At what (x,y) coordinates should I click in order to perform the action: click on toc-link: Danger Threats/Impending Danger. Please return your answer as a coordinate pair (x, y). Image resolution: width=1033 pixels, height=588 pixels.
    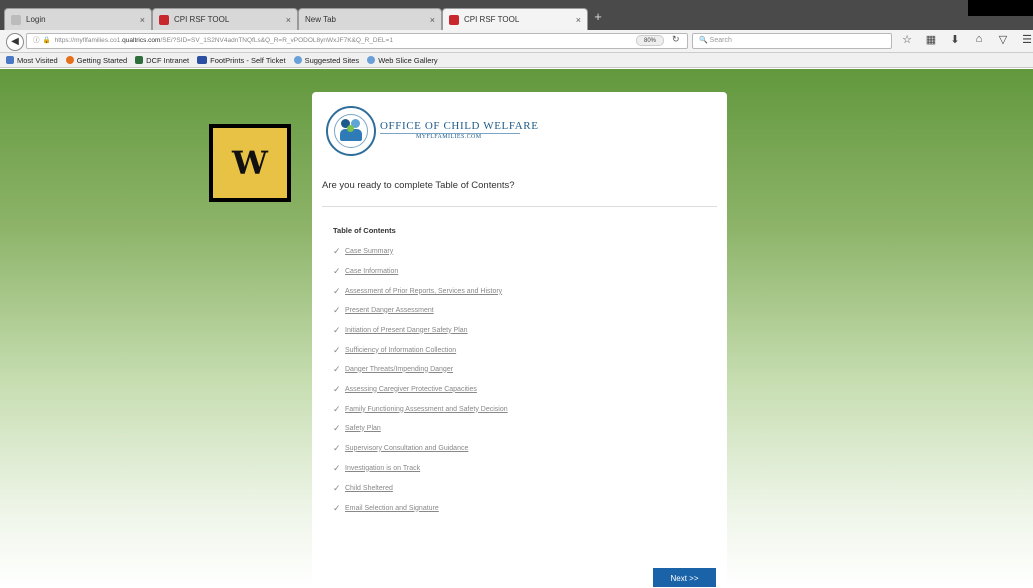
    Looking at the image, I should click on (399, 369).